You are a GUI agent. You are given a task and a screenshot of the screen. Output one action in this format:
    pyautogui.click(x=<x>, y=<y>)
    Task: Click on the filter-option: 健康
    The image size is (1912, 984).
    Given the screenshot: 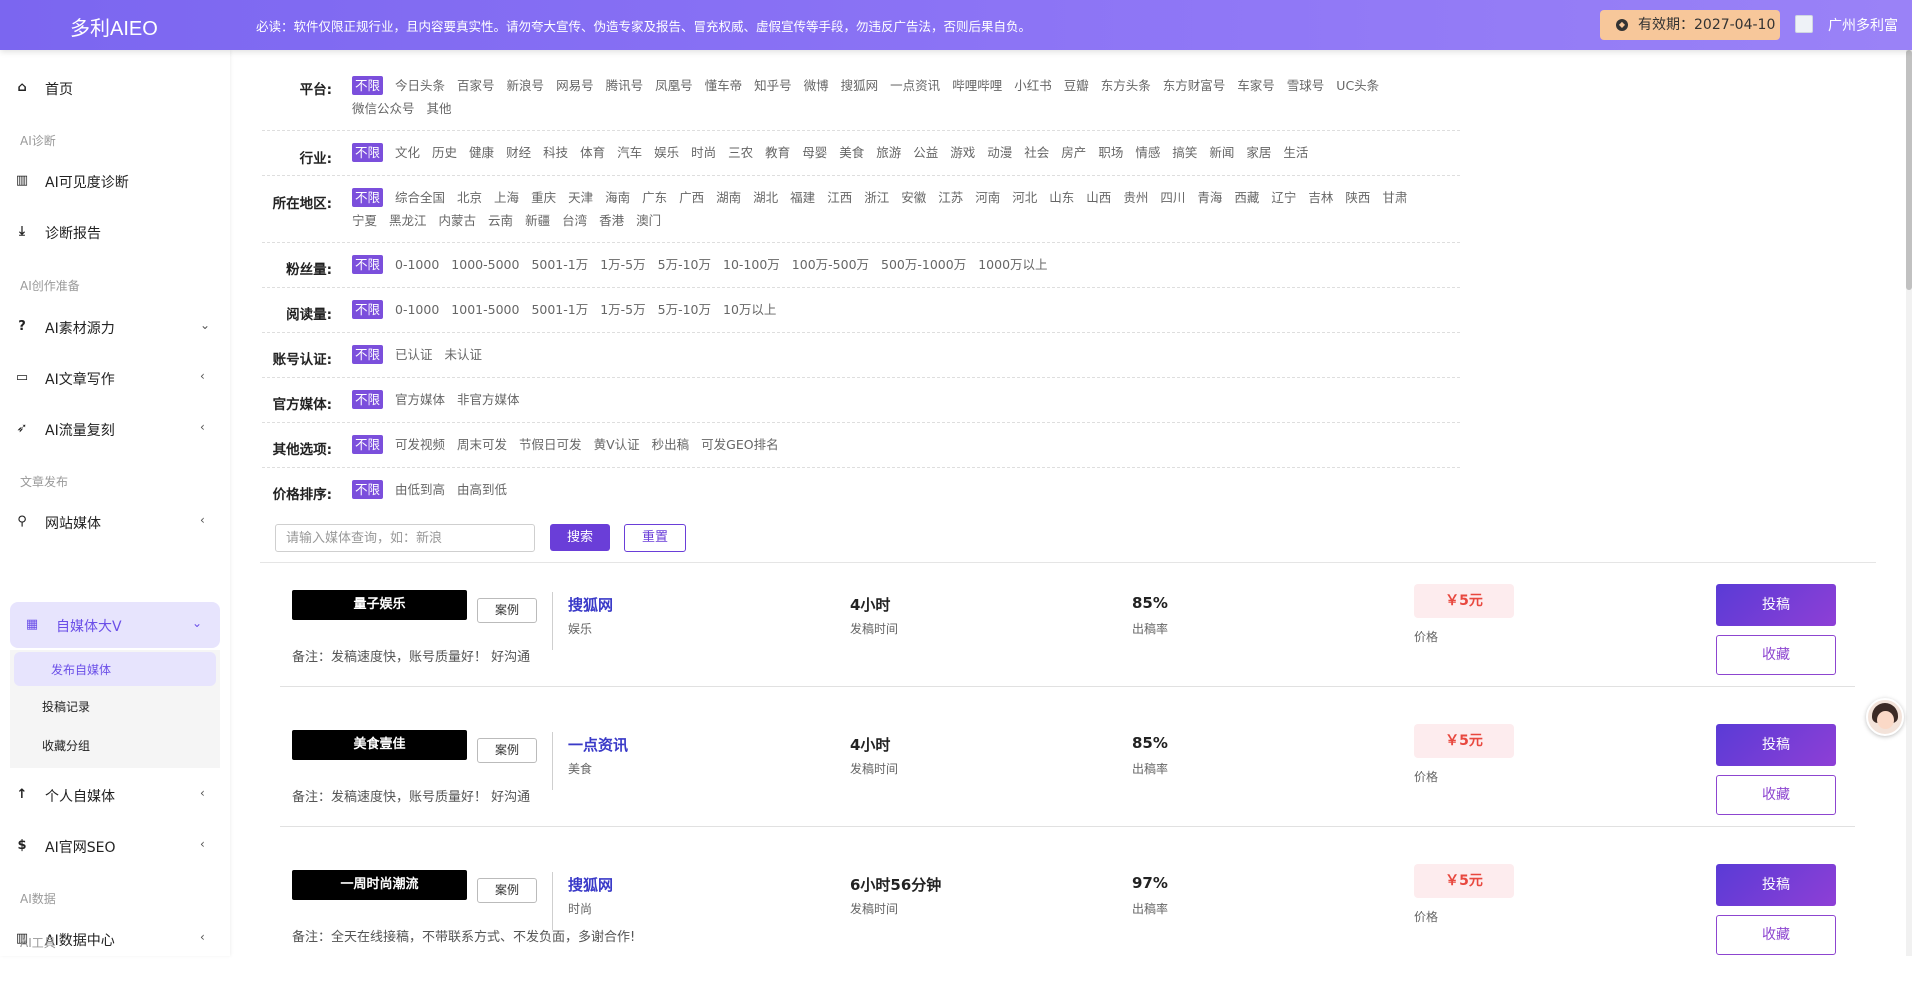 What is the action you would take?
    pyautogui.click(x=481, y=154)
    